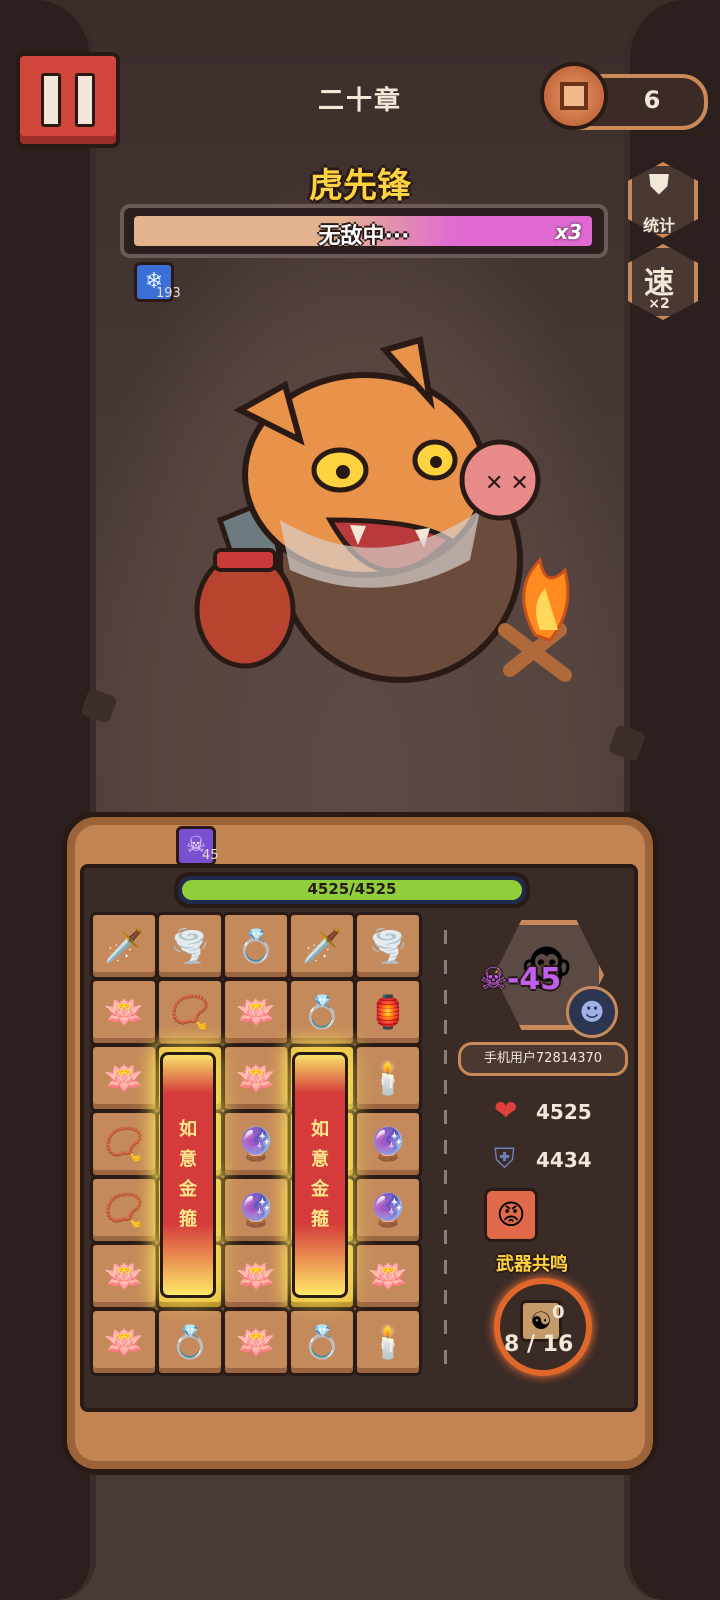 This screenshot has width=720, height=1600. Describe the element at coordinates (493, 979) in the screenshot. I see `skull-mini-icon: ☠` at that location.